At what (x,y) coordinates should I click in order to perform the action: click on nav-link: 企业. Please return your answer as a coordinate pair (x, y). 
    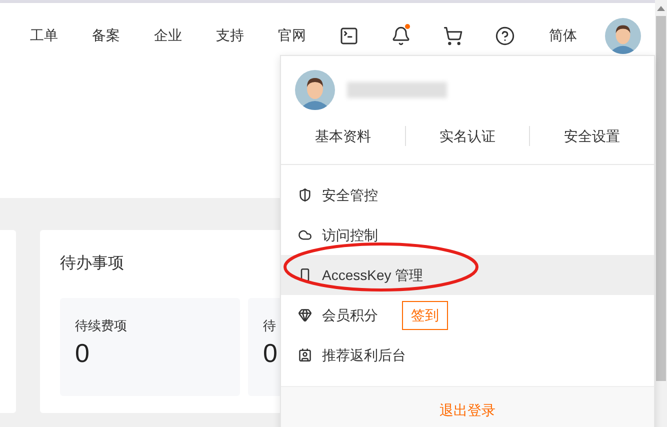
    Looking at the image, I should click on (168, 35).